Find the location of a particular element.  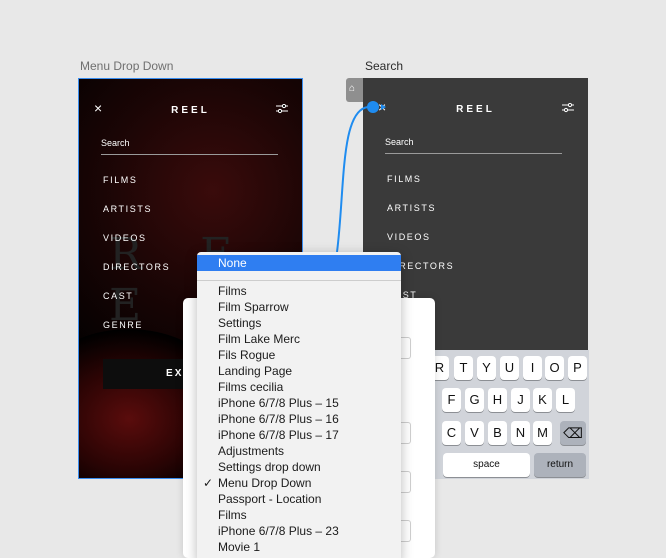

dropdown-item-checked: ✓ Menu Drop Down is located at coordinates (299, 483).